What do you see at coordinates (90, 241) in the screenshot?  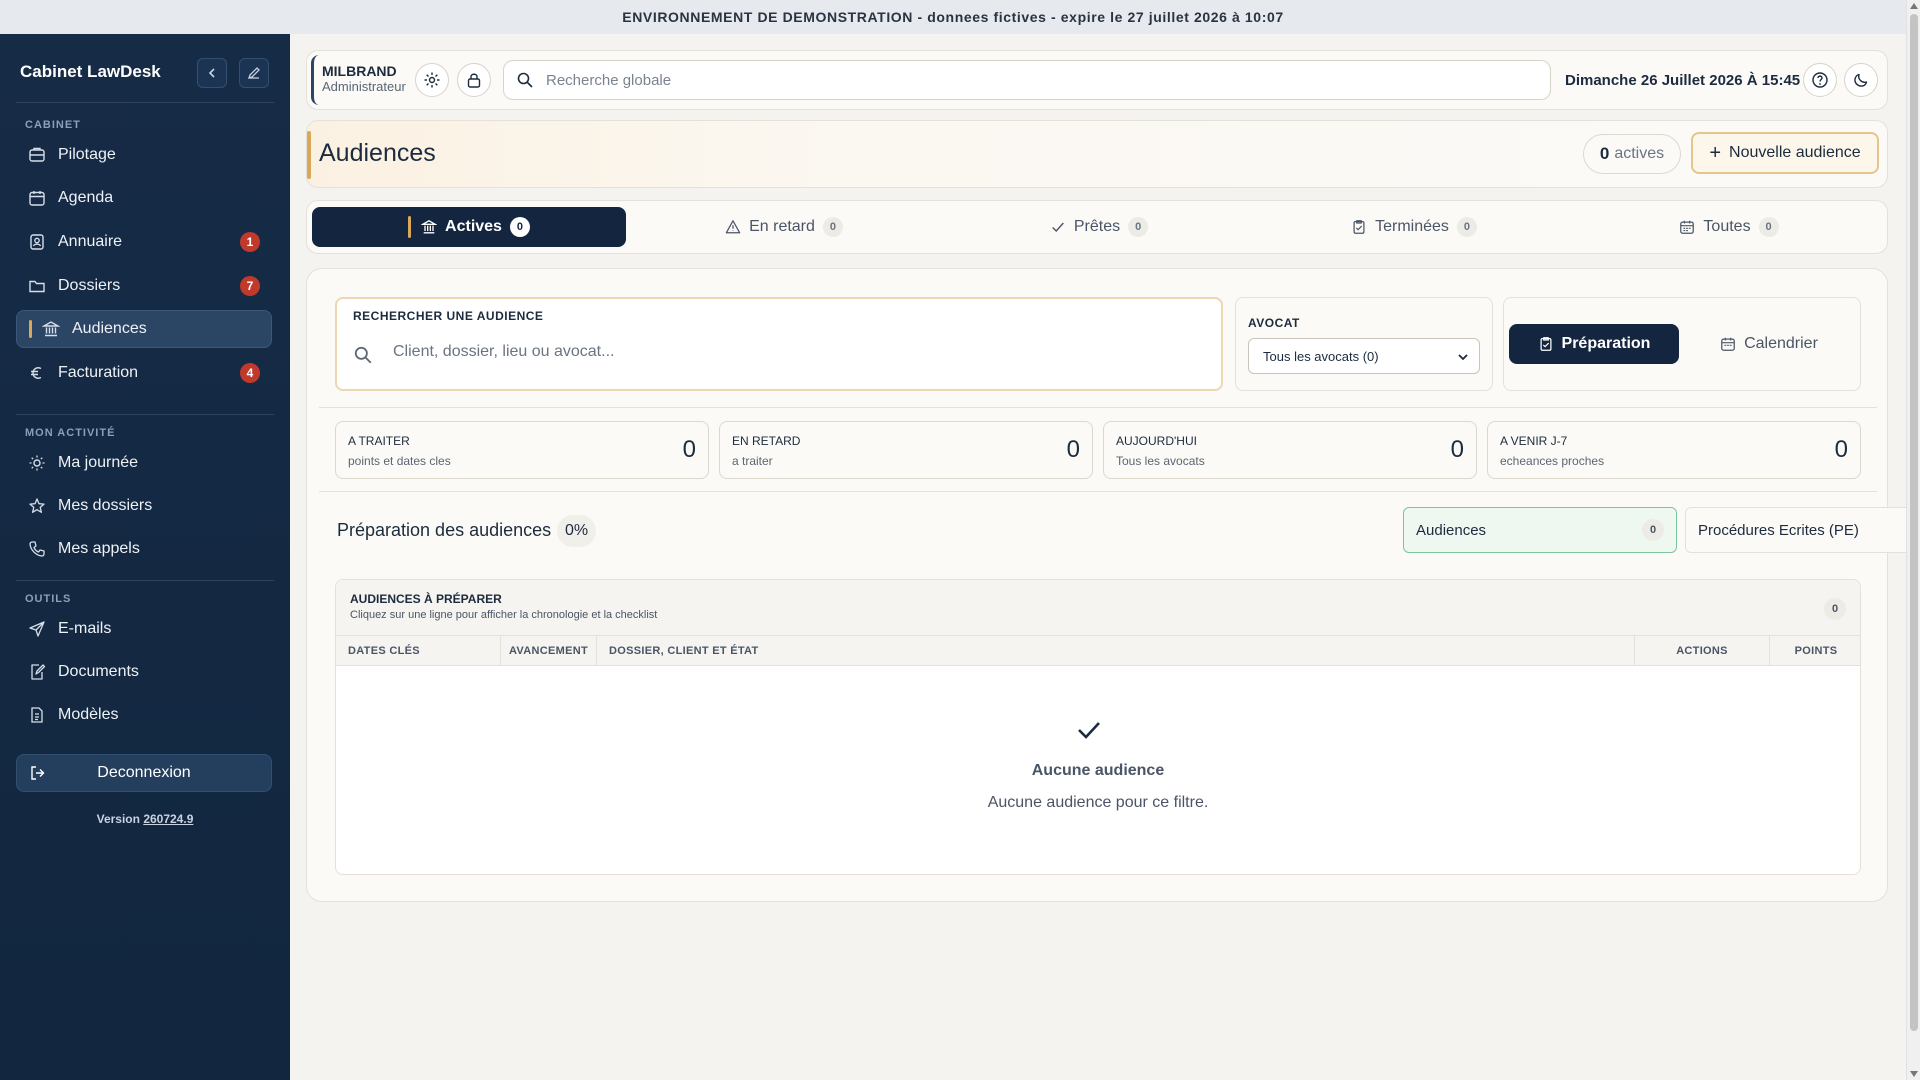 I see `sidebar-item-label: Annuaire` at bounding box center [90, 241].